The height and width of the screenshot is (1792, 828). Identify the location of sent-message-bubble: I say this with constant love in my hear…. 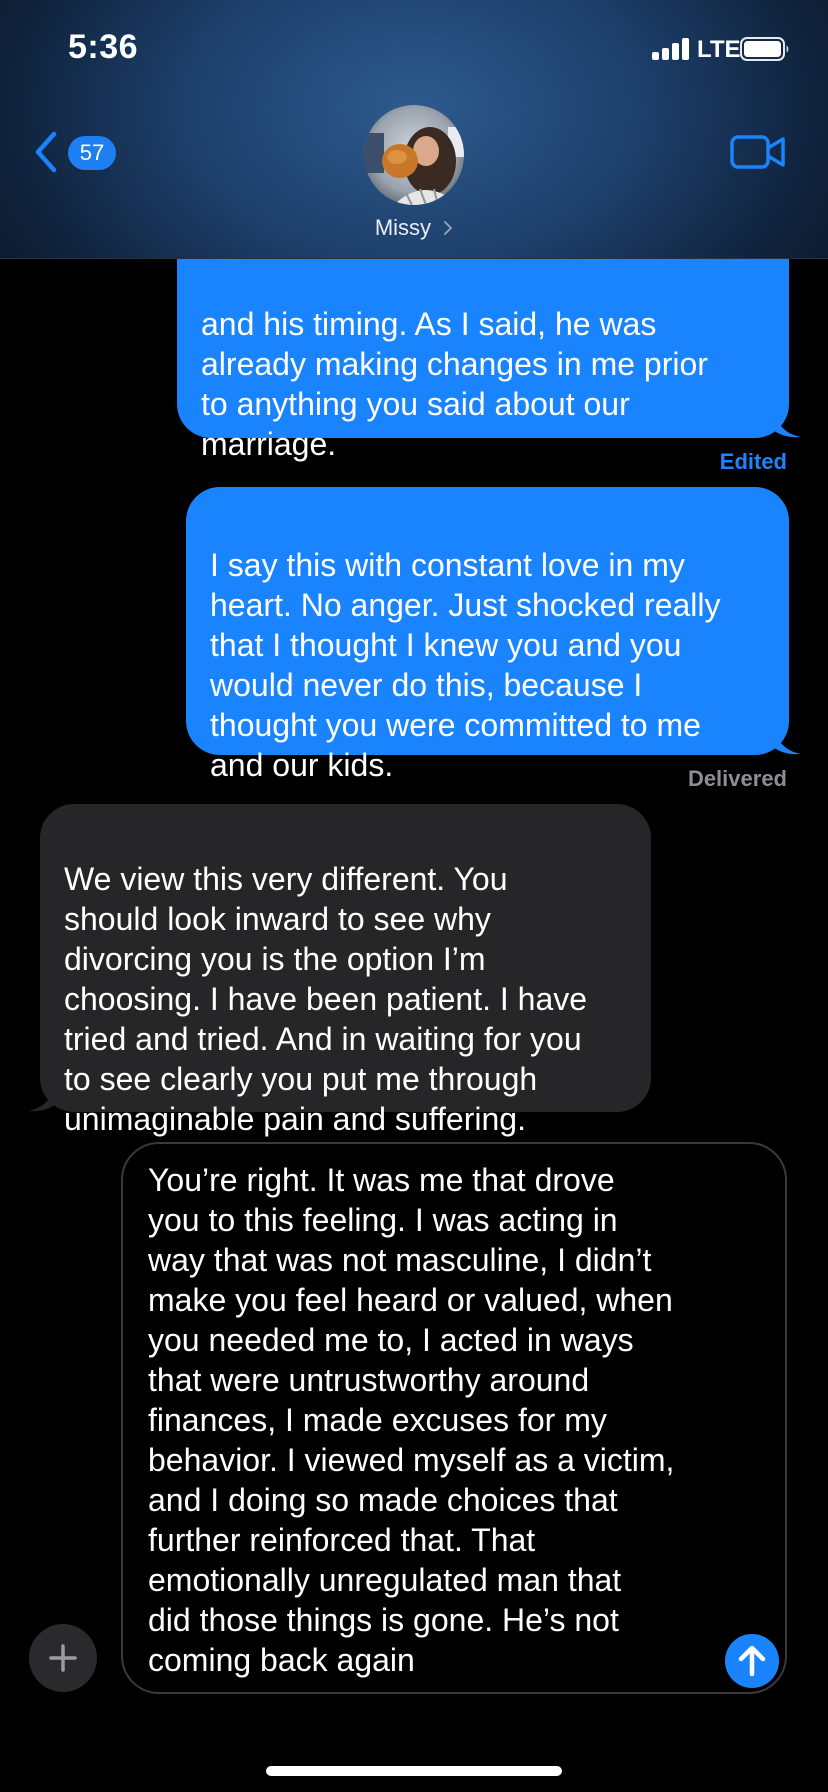
(493, 635).